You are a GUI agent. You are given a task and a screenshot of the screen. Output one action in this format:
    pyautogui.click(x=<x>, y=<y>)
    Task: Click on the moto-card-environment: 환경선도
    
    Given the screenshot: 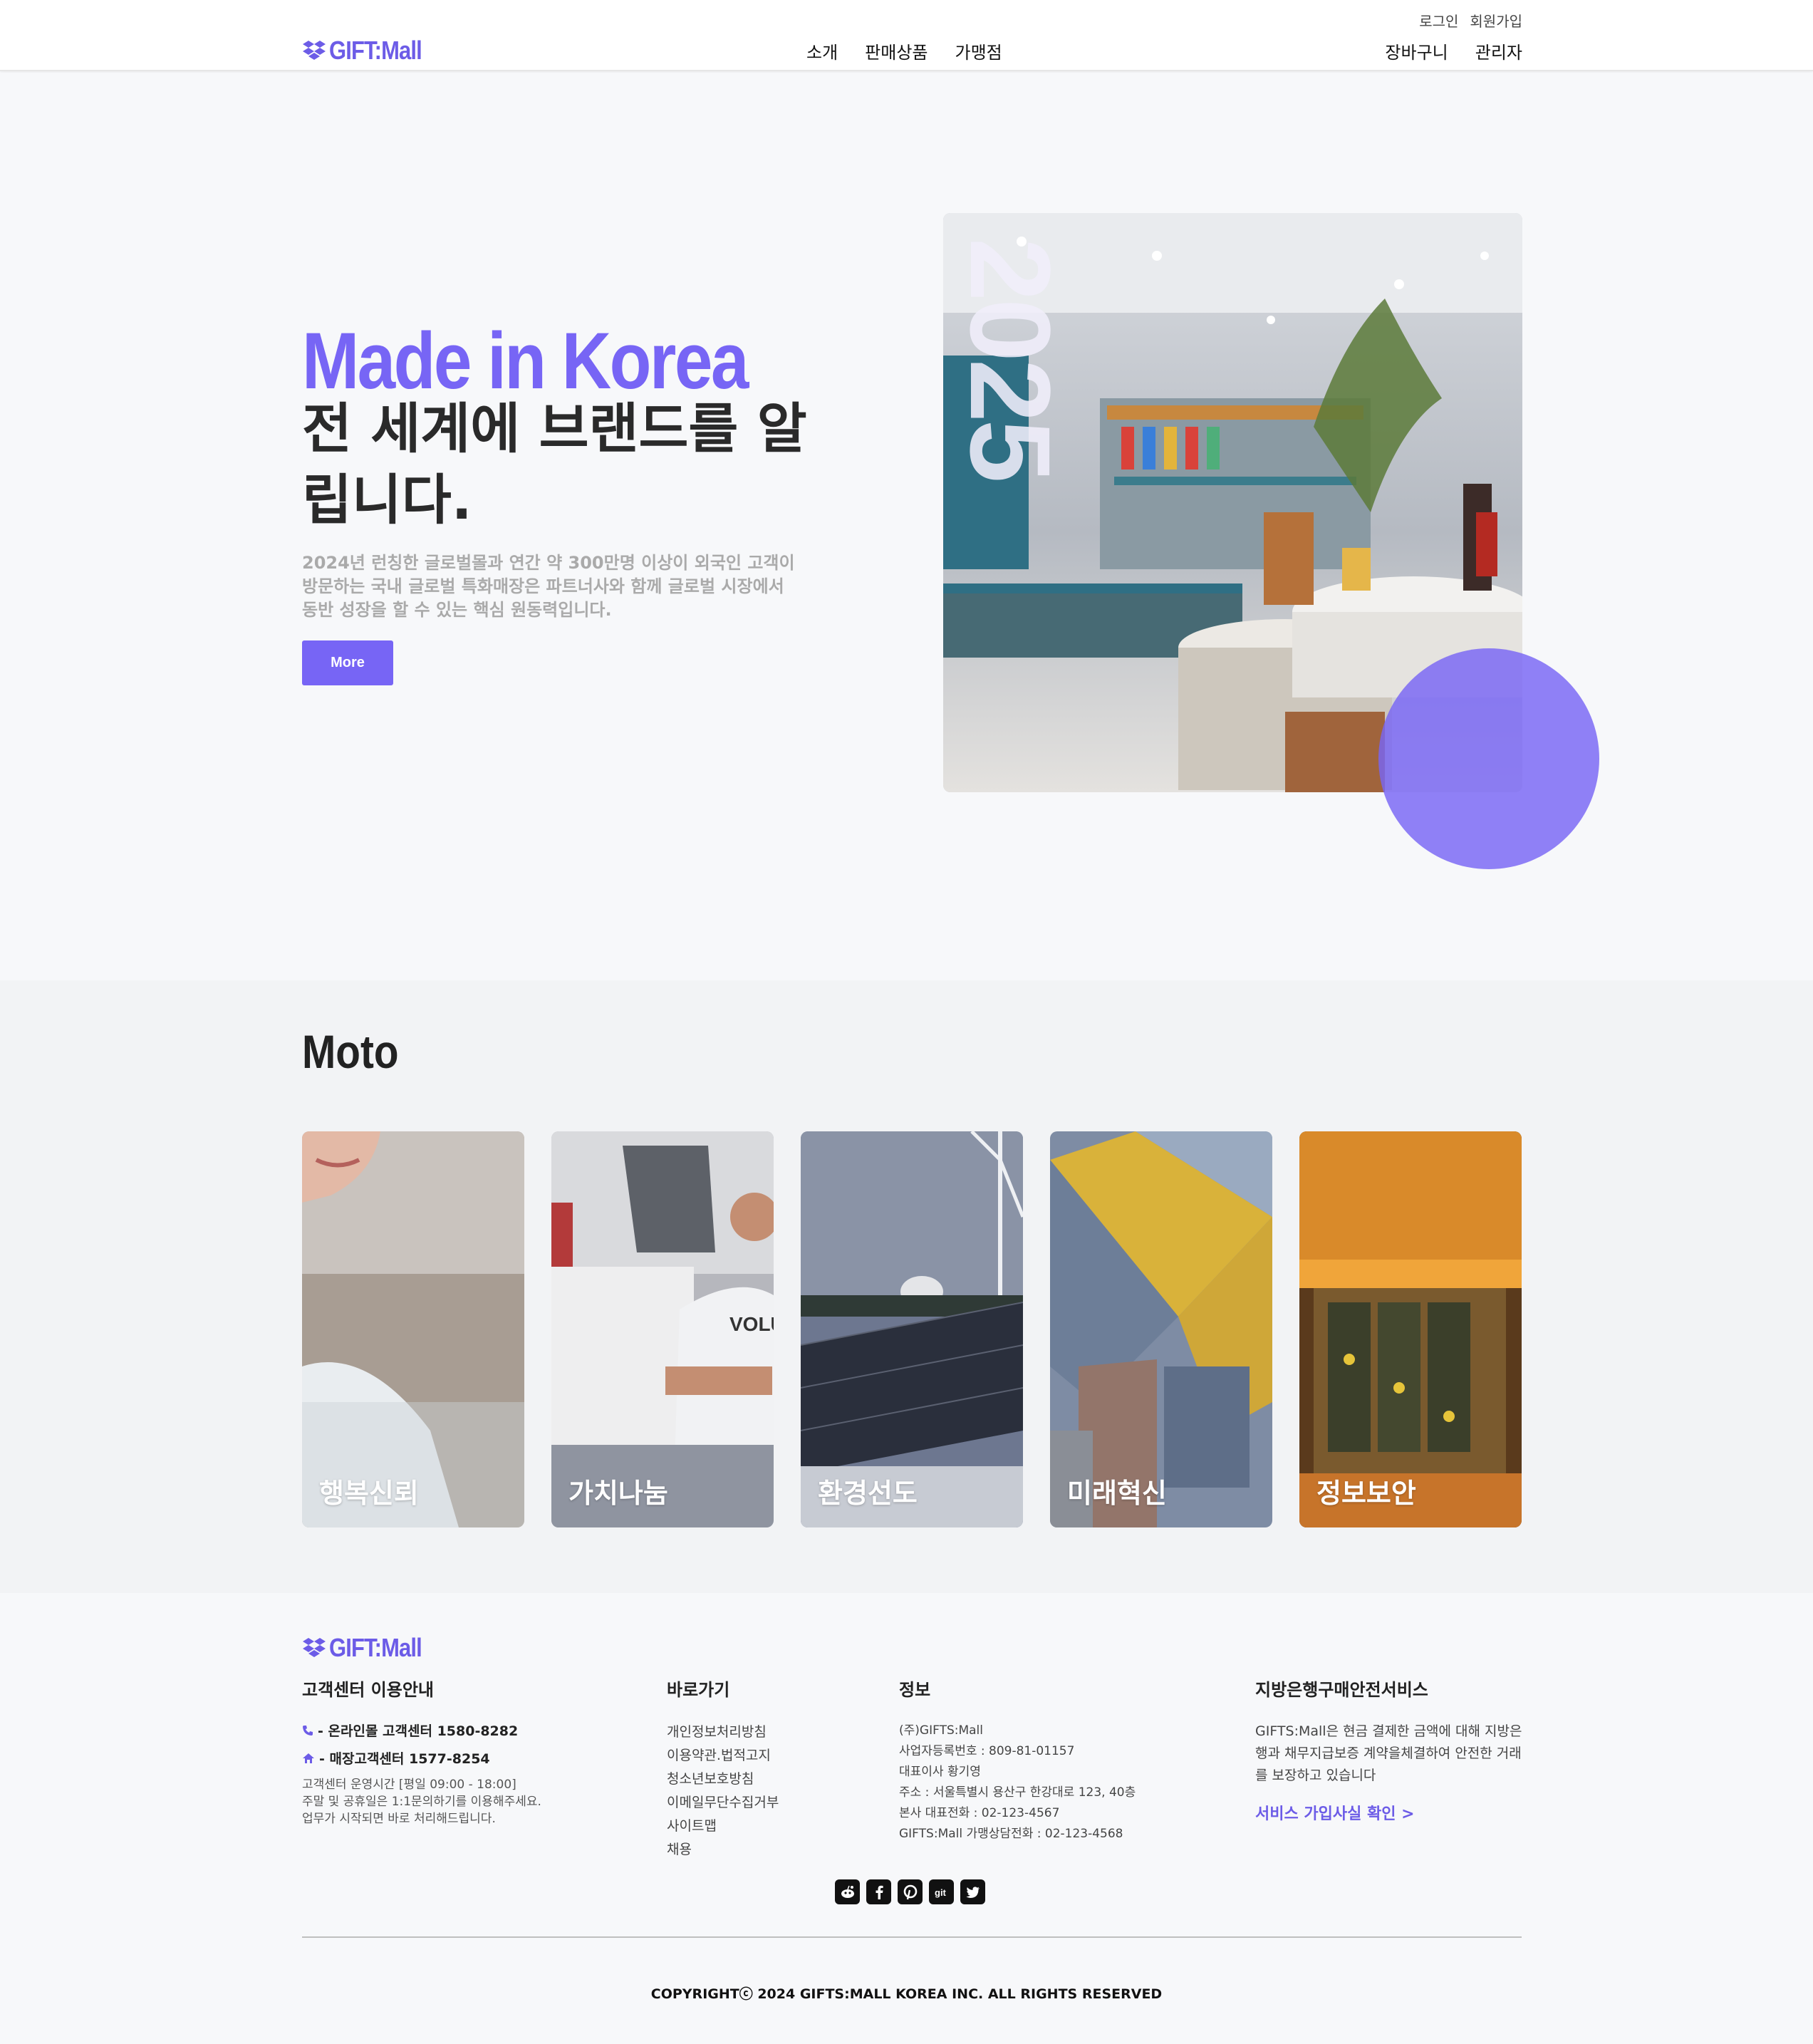 What is the action you would take?
    pyautogui.click(x=912, y=1329)
    